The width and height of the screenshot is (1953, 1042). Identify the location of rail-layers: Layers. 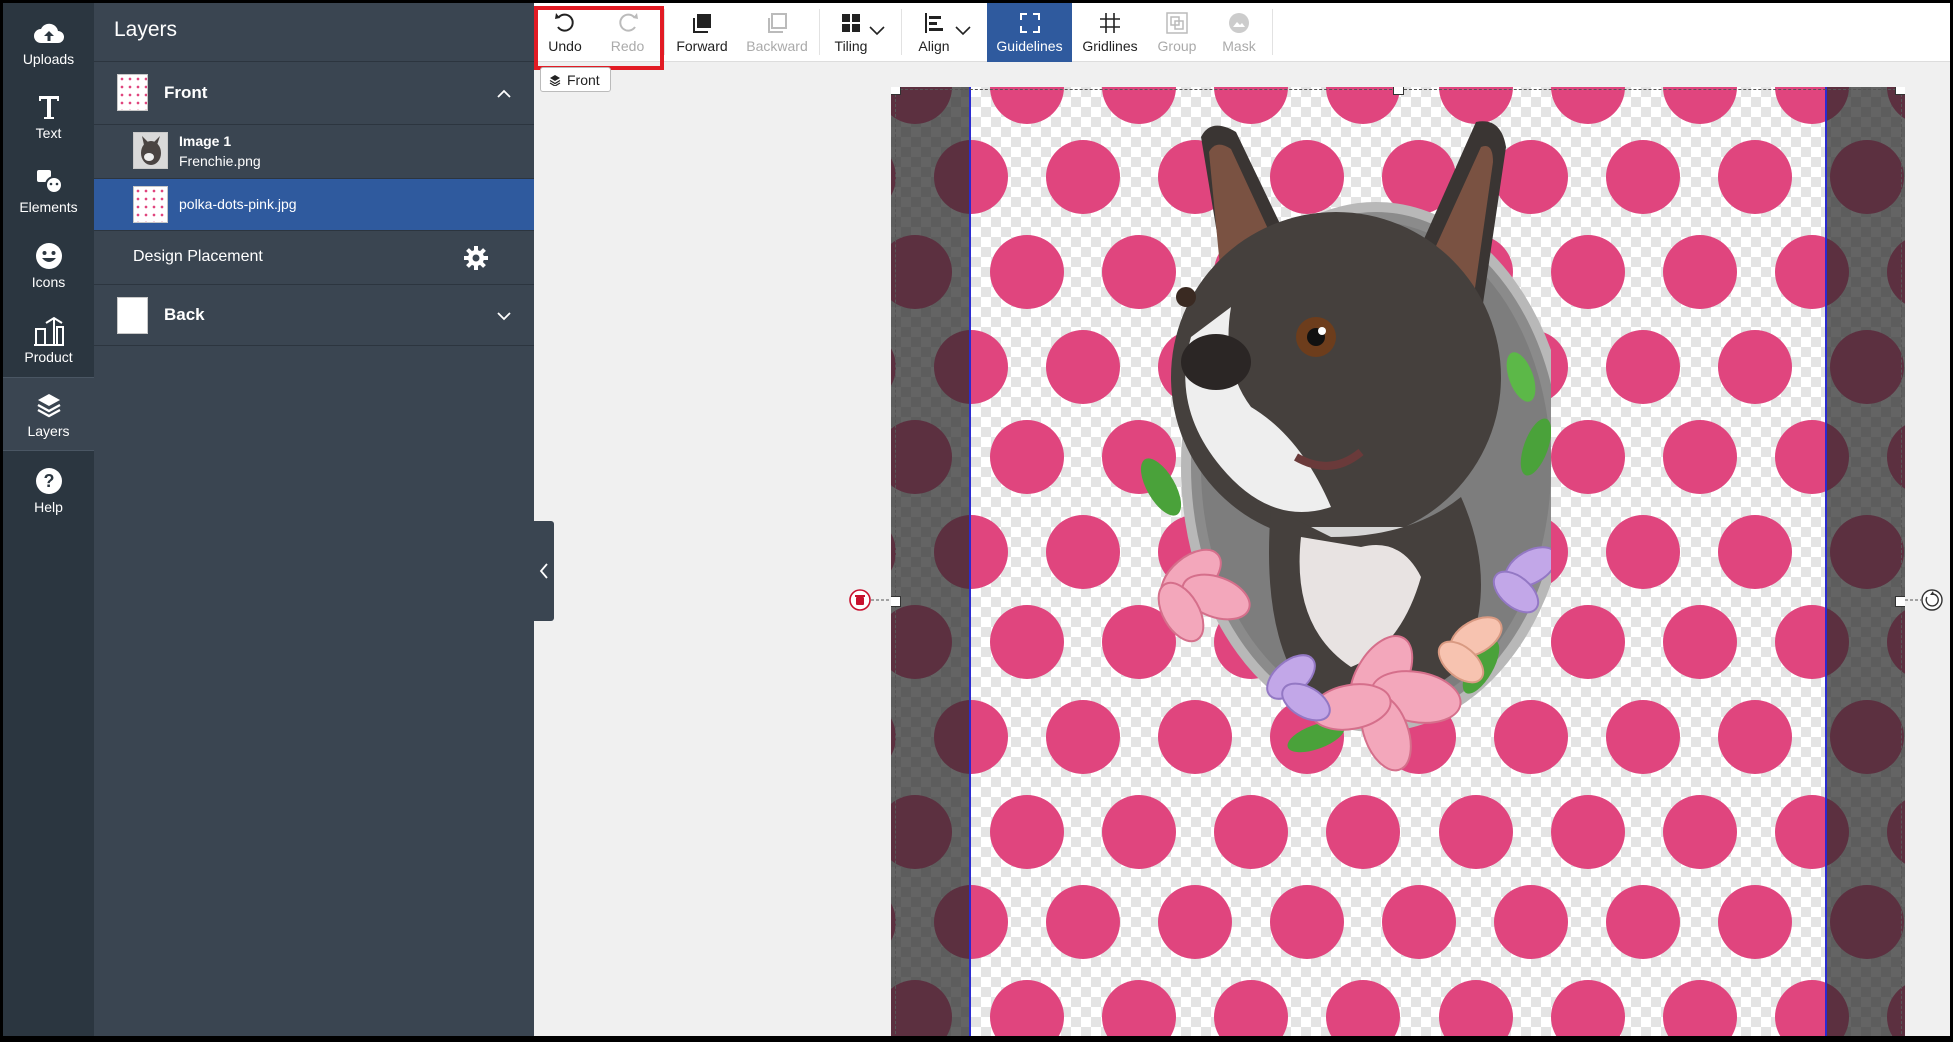
(48, 414).